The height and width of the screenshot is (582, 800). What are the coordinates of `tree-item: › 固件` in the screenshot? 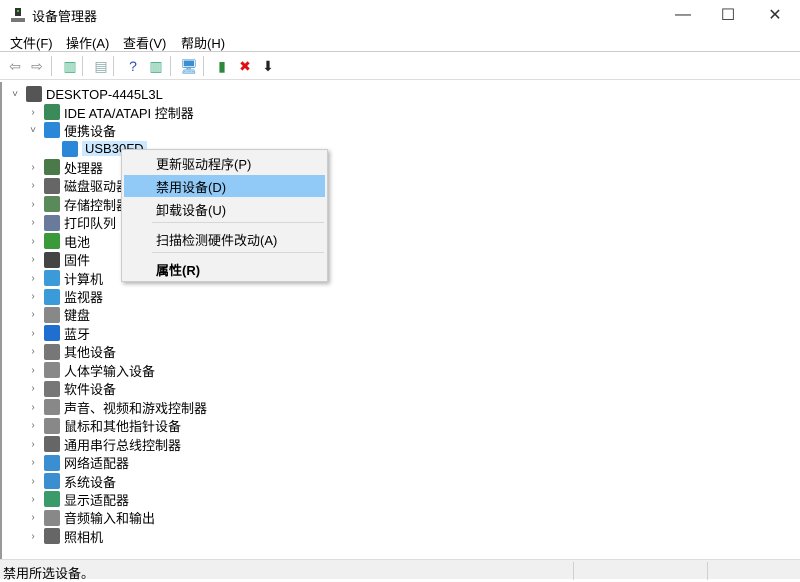 It's located at (58, 260).